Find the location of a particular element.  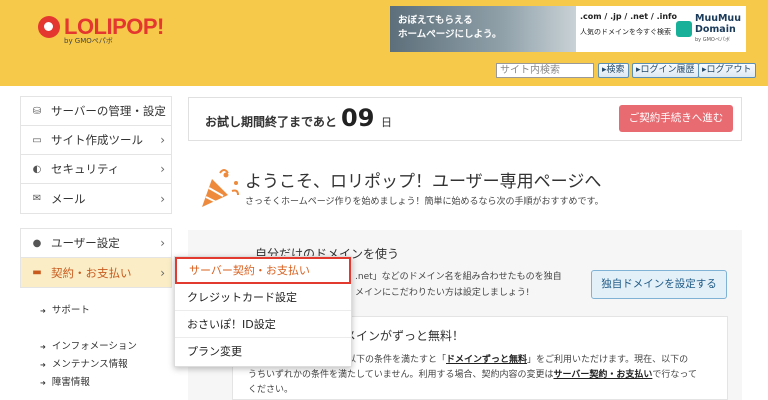

sidebar-item-label: 契約・お支払い is located at coordinates (91, 272).